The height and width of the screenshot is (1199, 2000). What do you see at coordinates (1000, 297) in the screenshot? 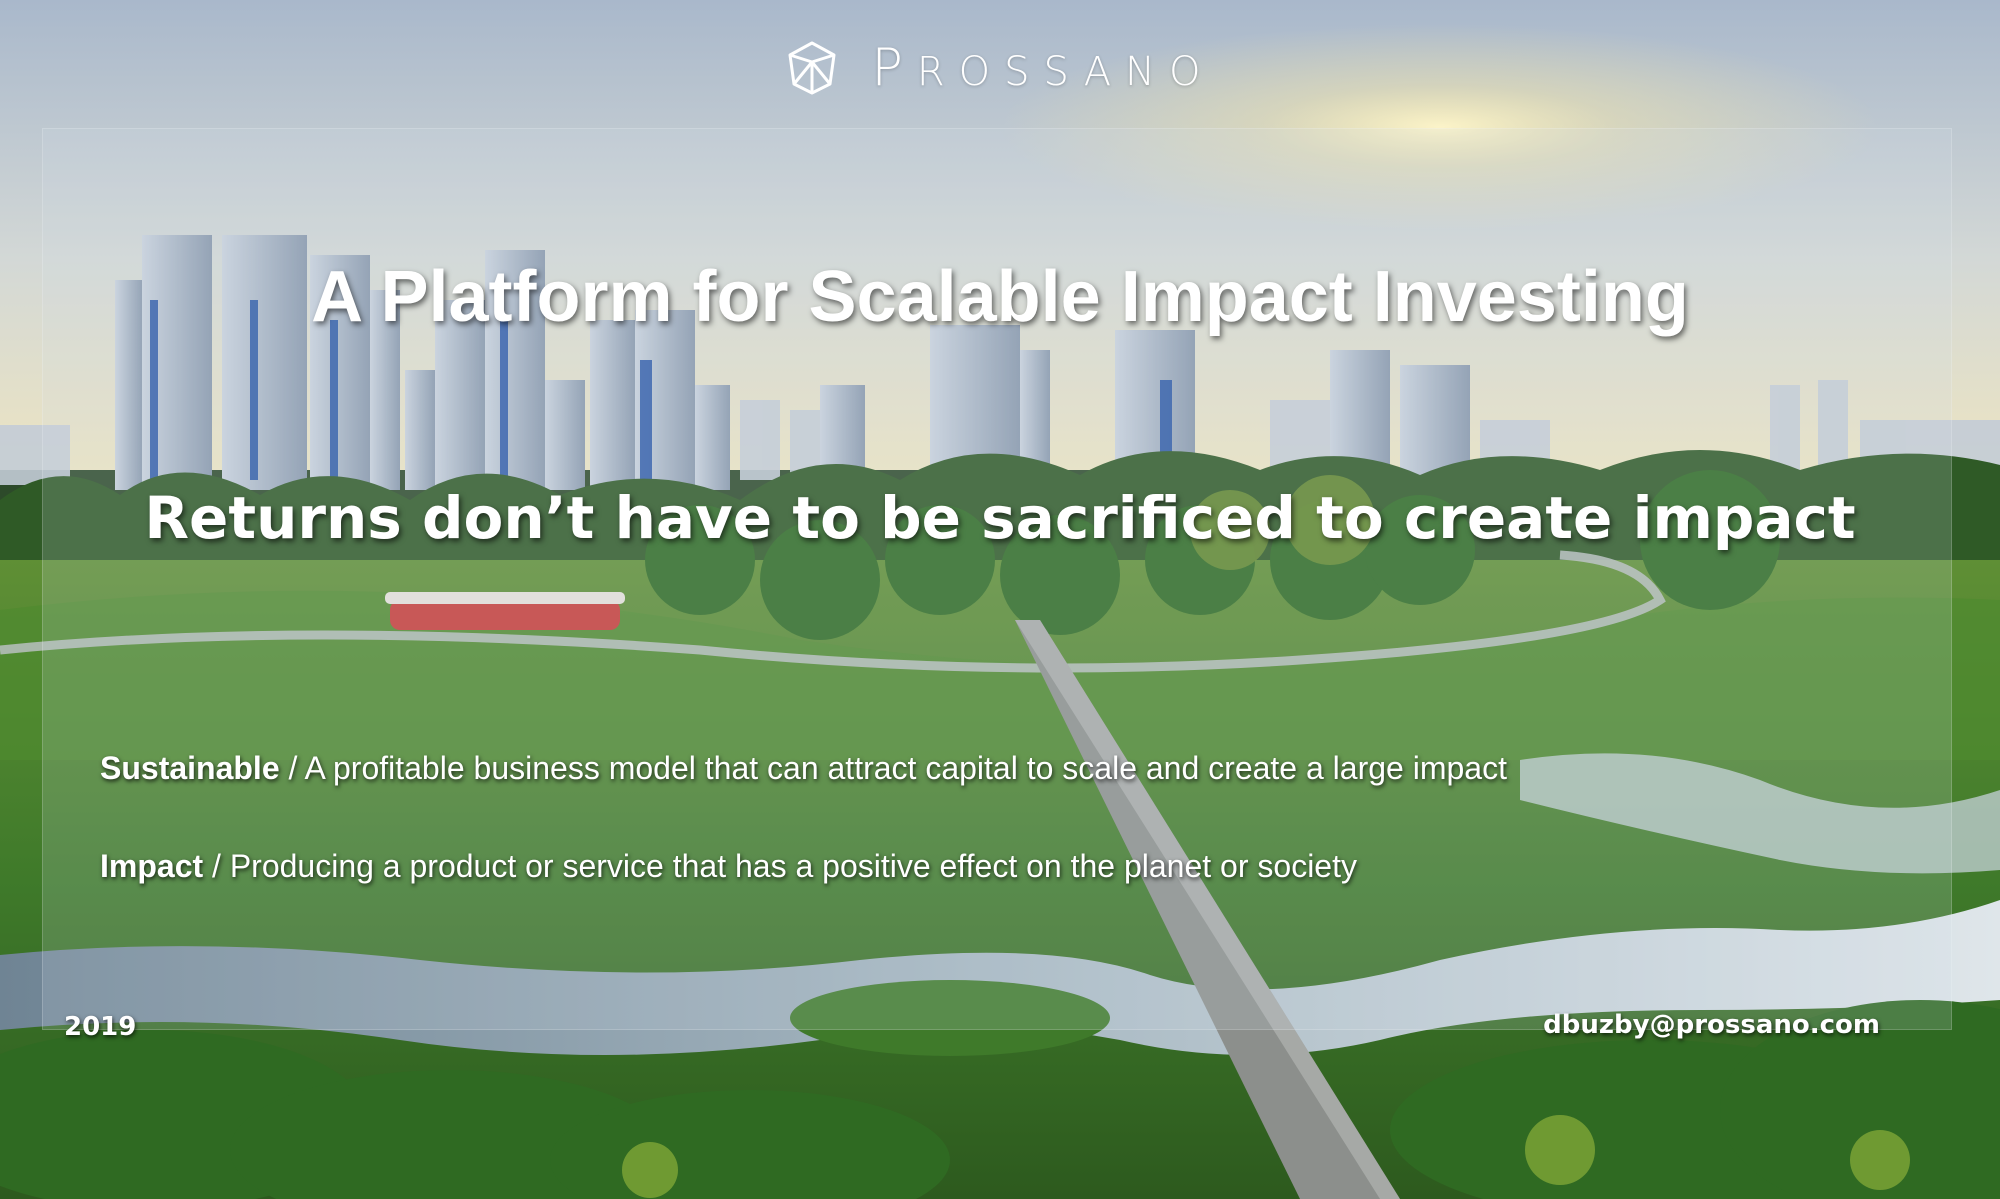
I see `slide-title: A Platform for Scalable Impact Investing` at bounding box center [1000, 297].